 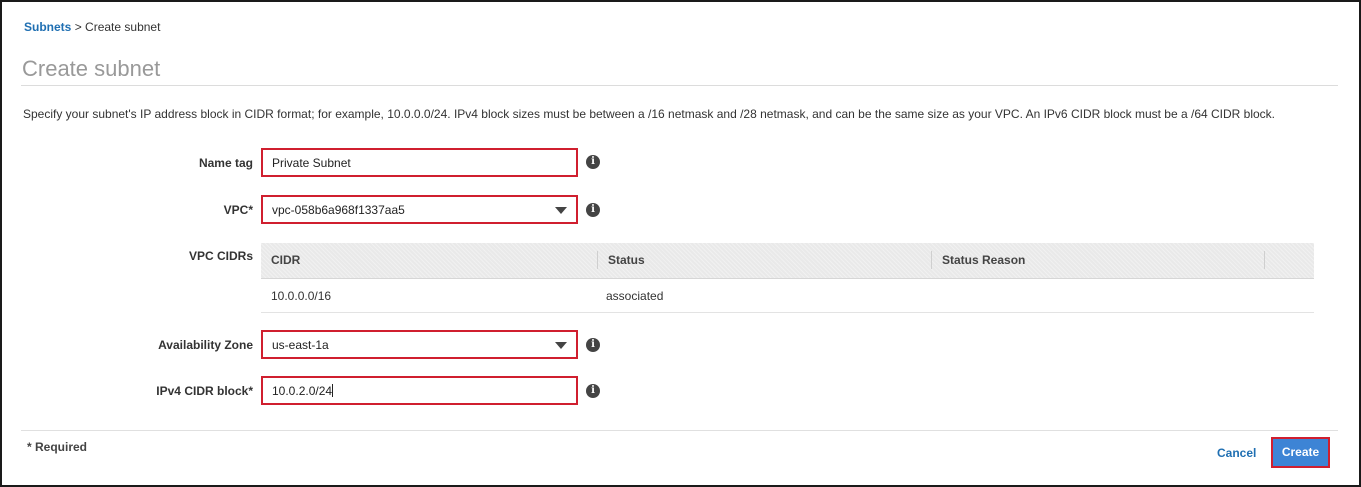 What do you see at coordinates (1300, 452) in the screenshot?
I see `create-button: Create` at bounding box center [1300, 452].